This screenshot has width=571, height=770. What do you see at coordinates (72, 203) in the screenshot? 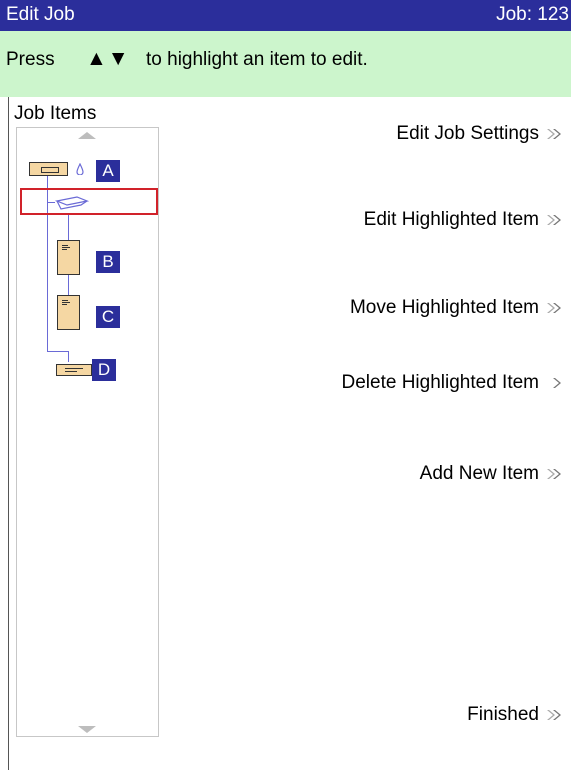
I see `insert-tray-icon` at bounding box center [72, 203].